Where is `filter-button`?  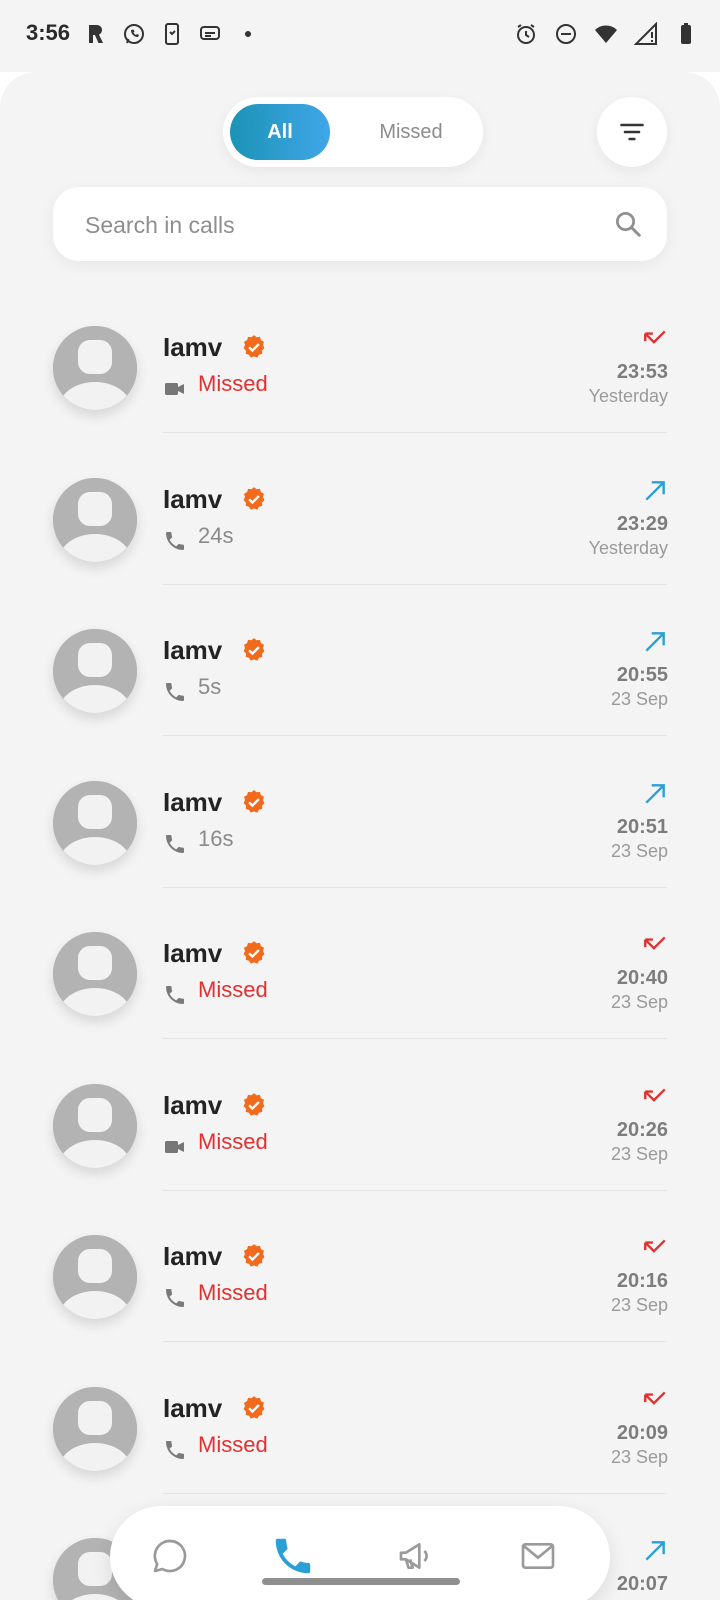
filter-button is located at coordinates (632, 132).